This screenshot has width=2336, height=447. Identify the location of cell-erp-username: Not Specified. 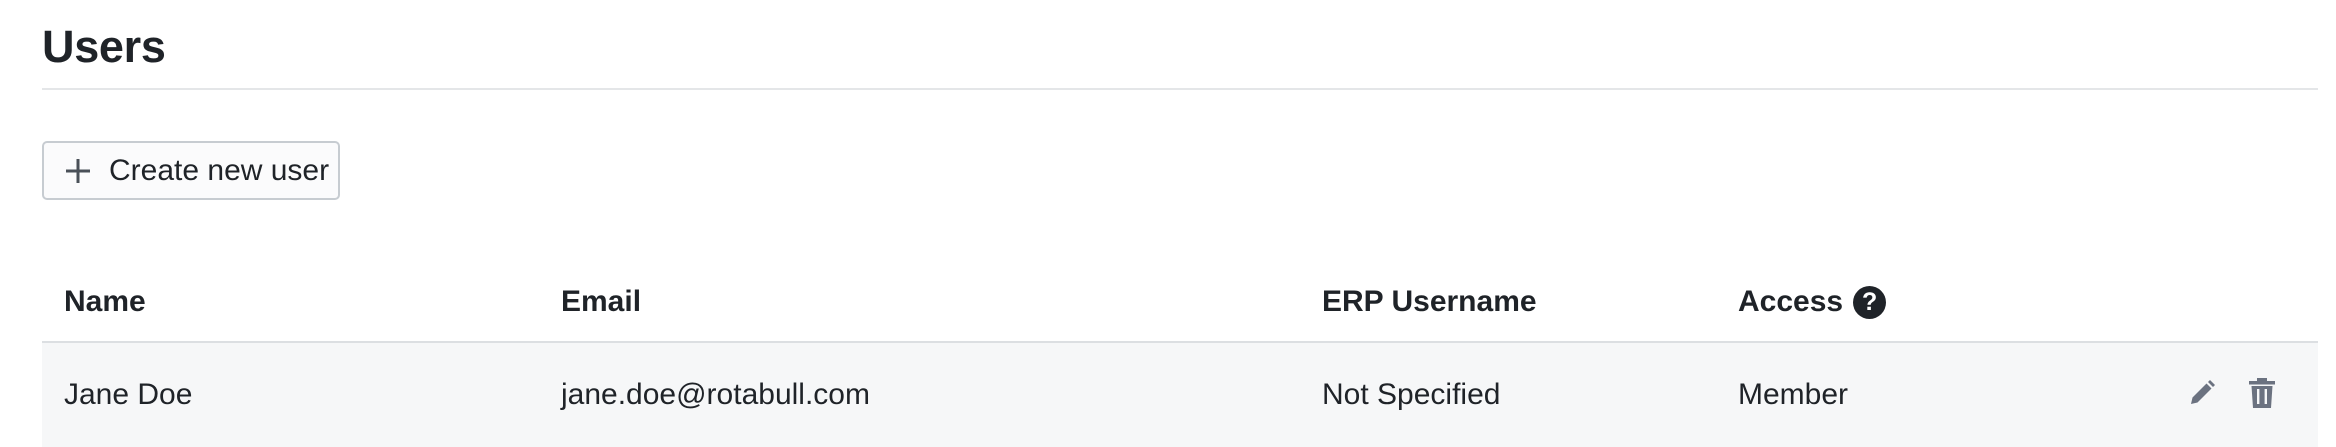
(1411, 394).